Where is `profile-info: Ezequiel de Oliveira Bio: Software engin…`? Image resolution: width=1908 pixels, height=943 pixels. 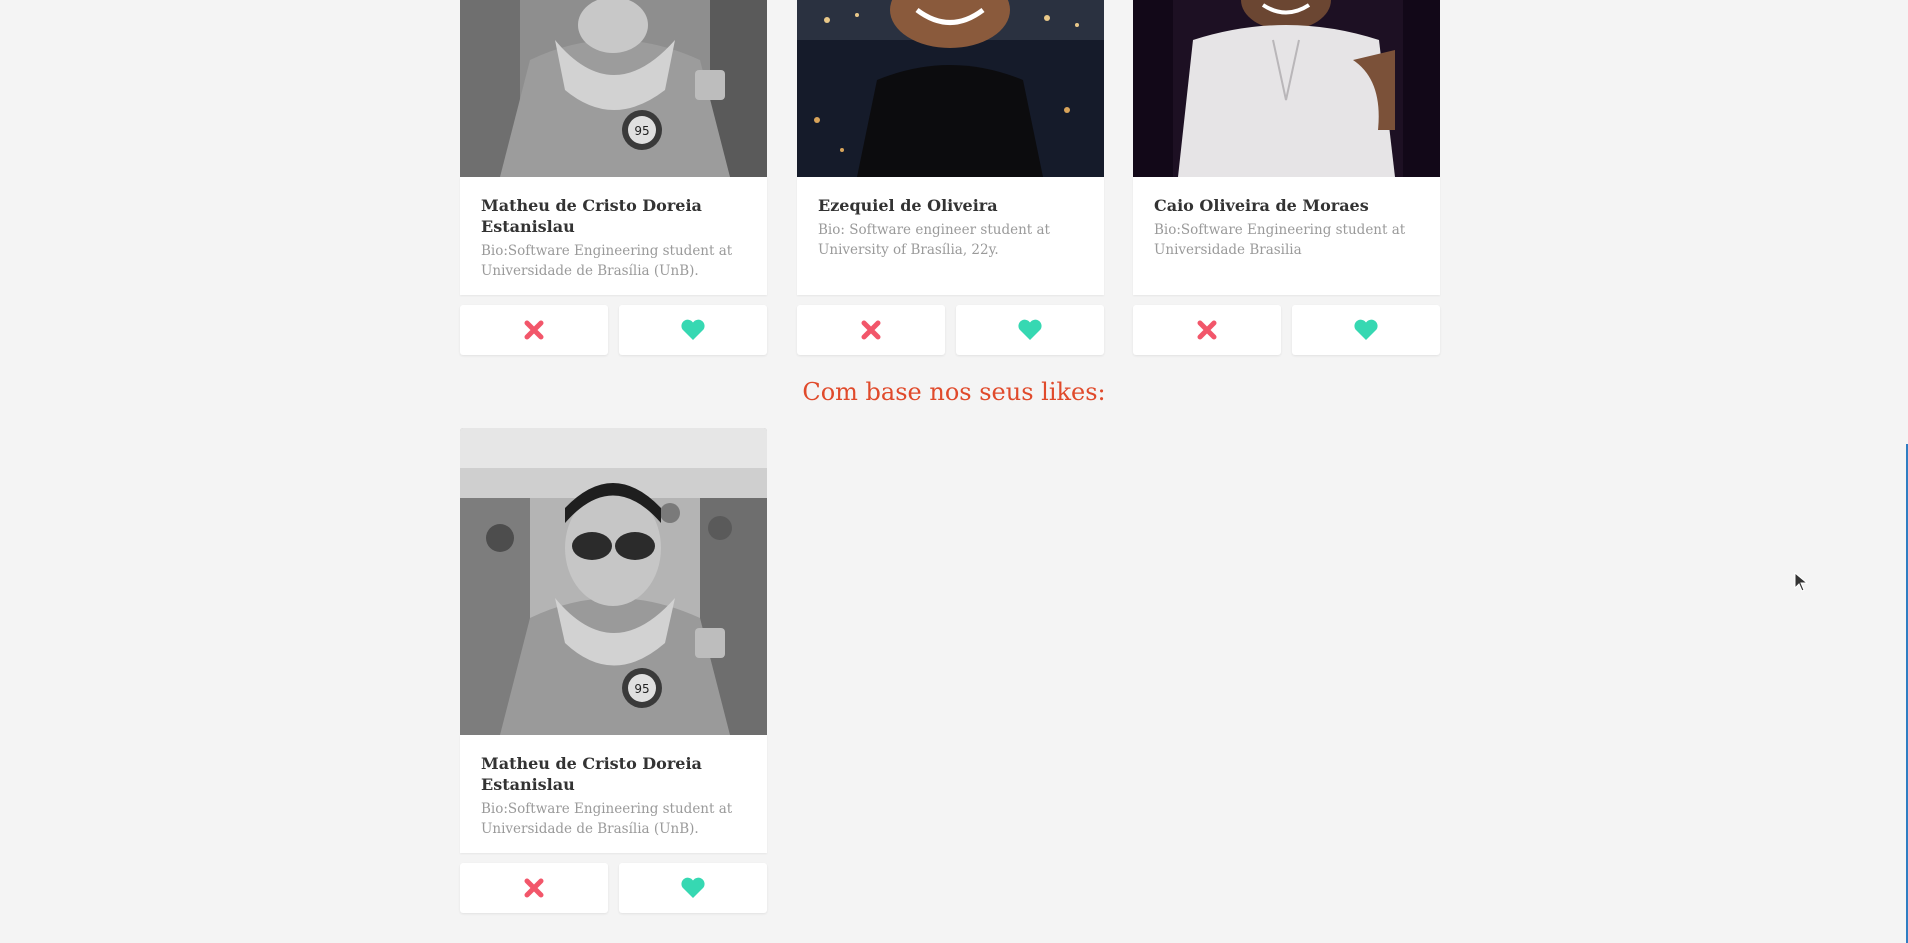 profile-info: Ezequiel de Oliveira Bio: Software engin… is located at coordinates (950, 236).